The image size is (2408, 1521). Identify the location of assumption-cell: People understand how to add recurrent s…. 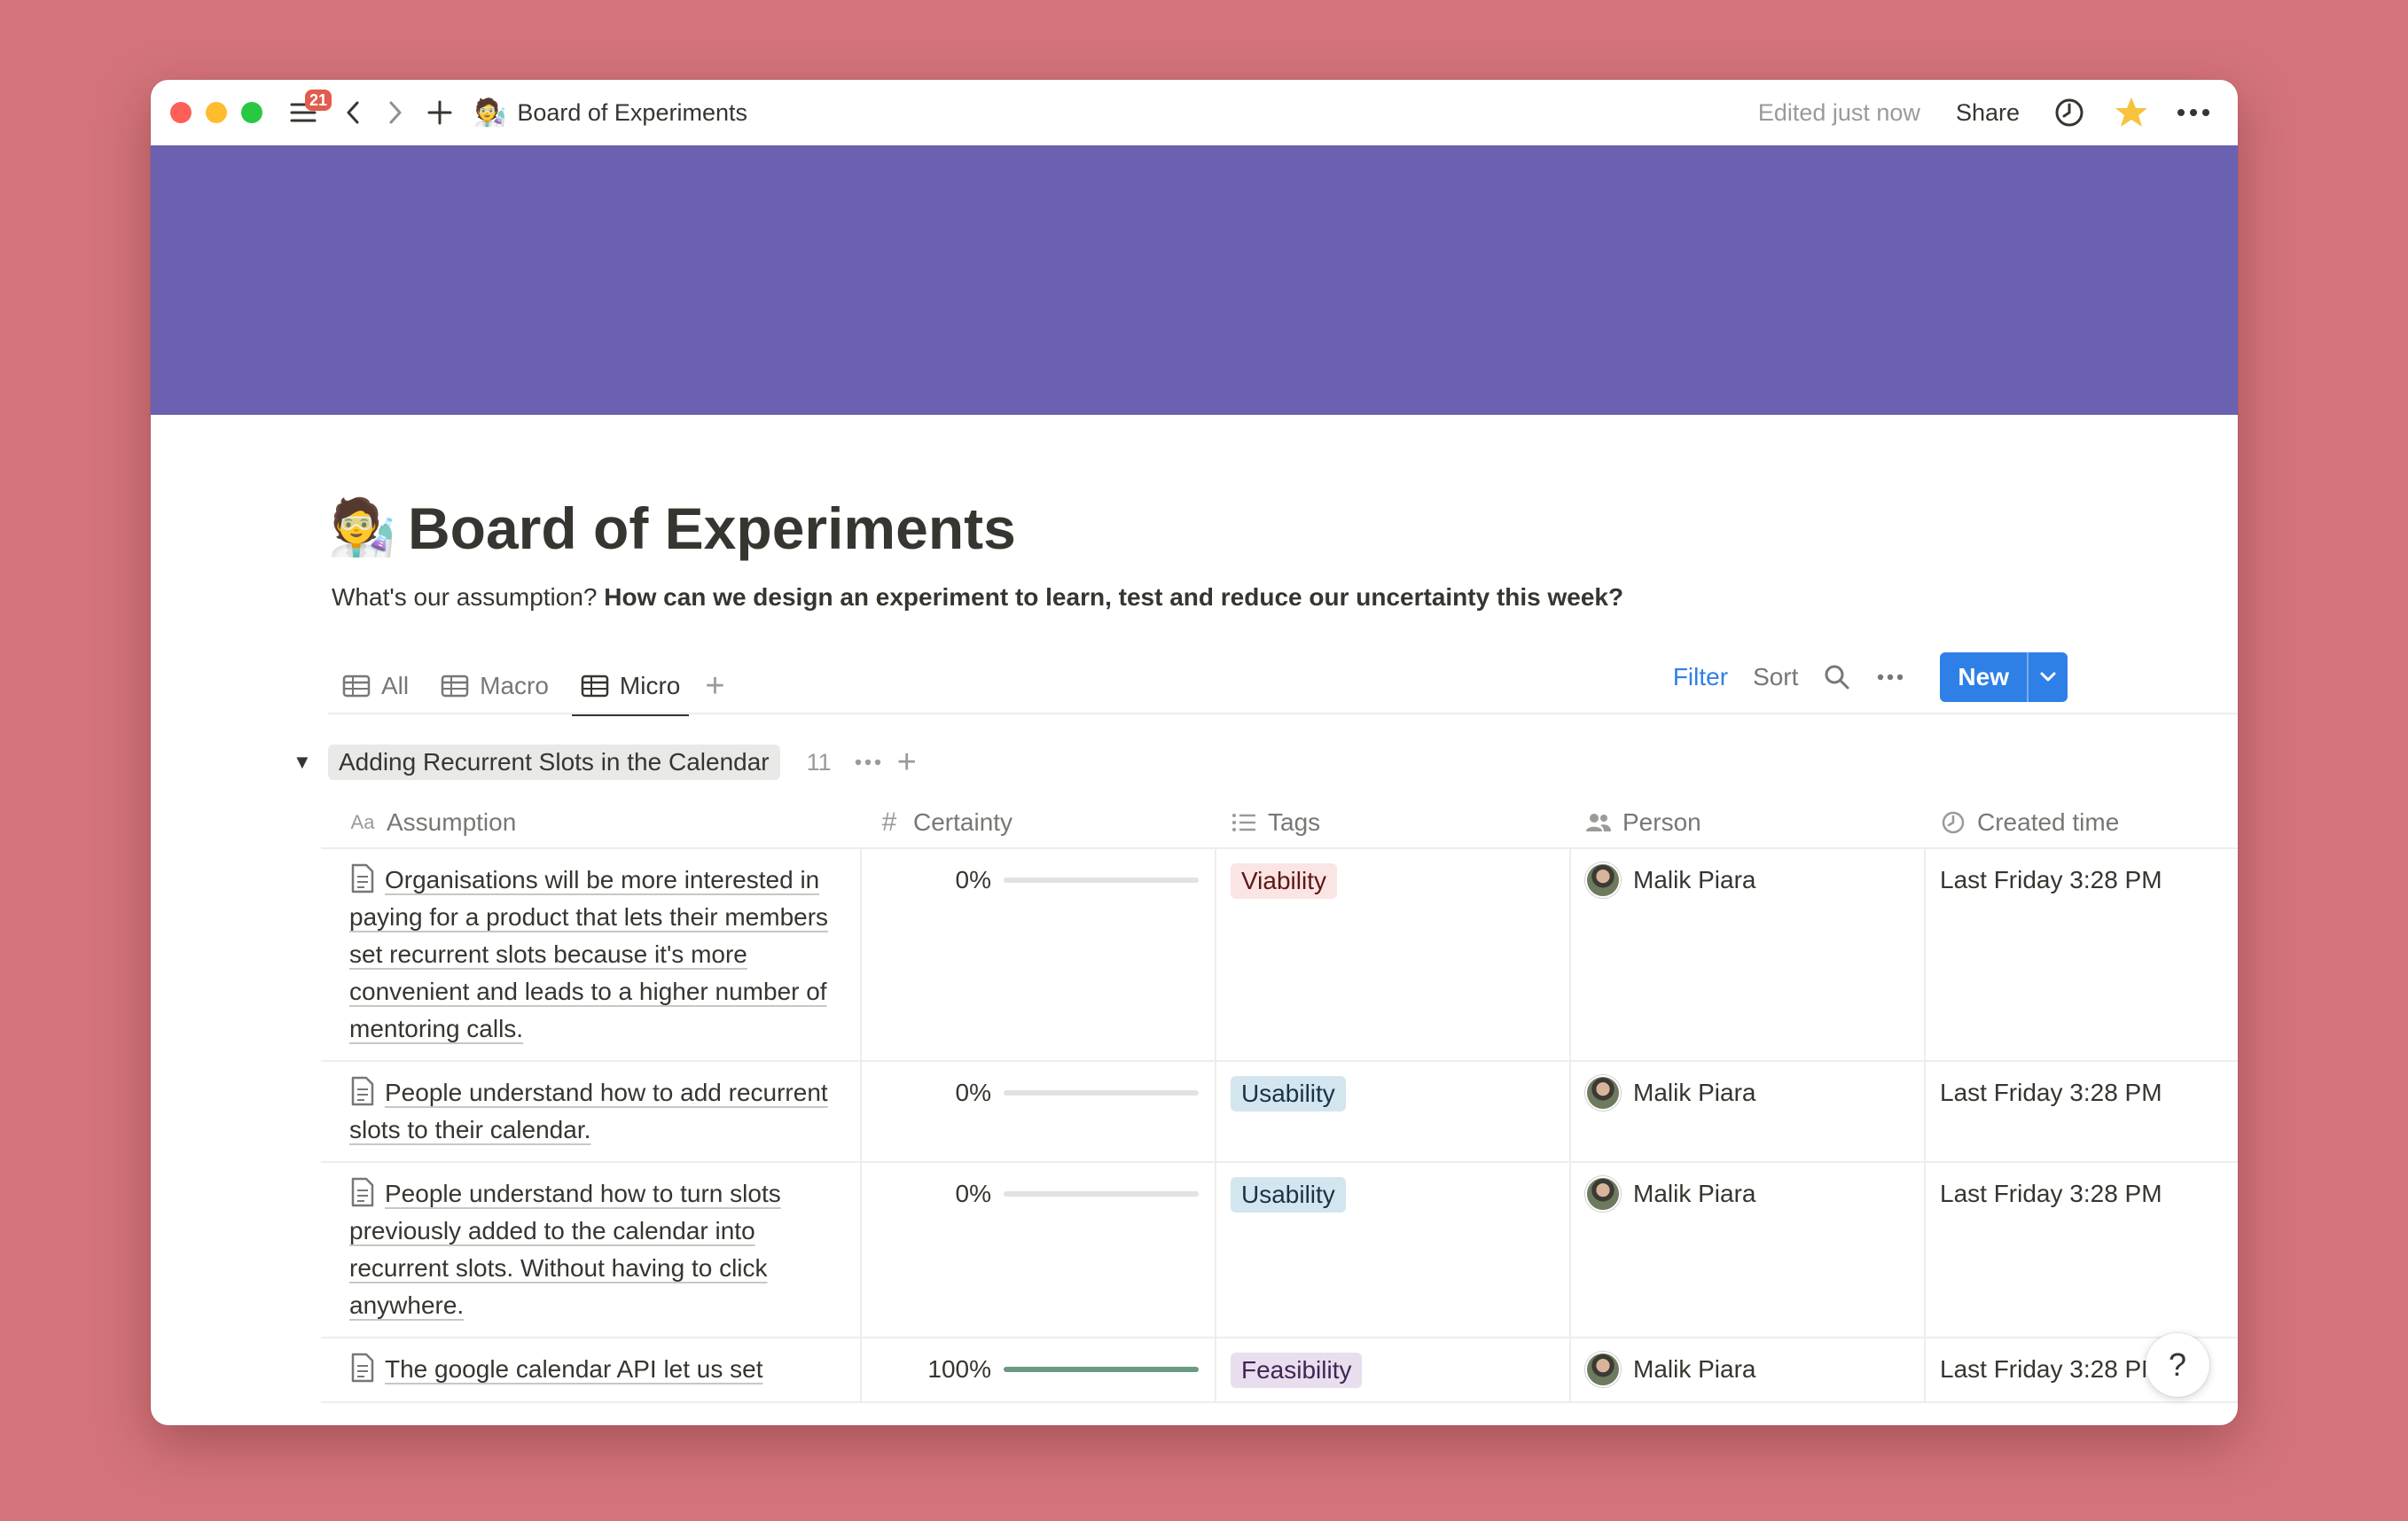
(590, 1111).